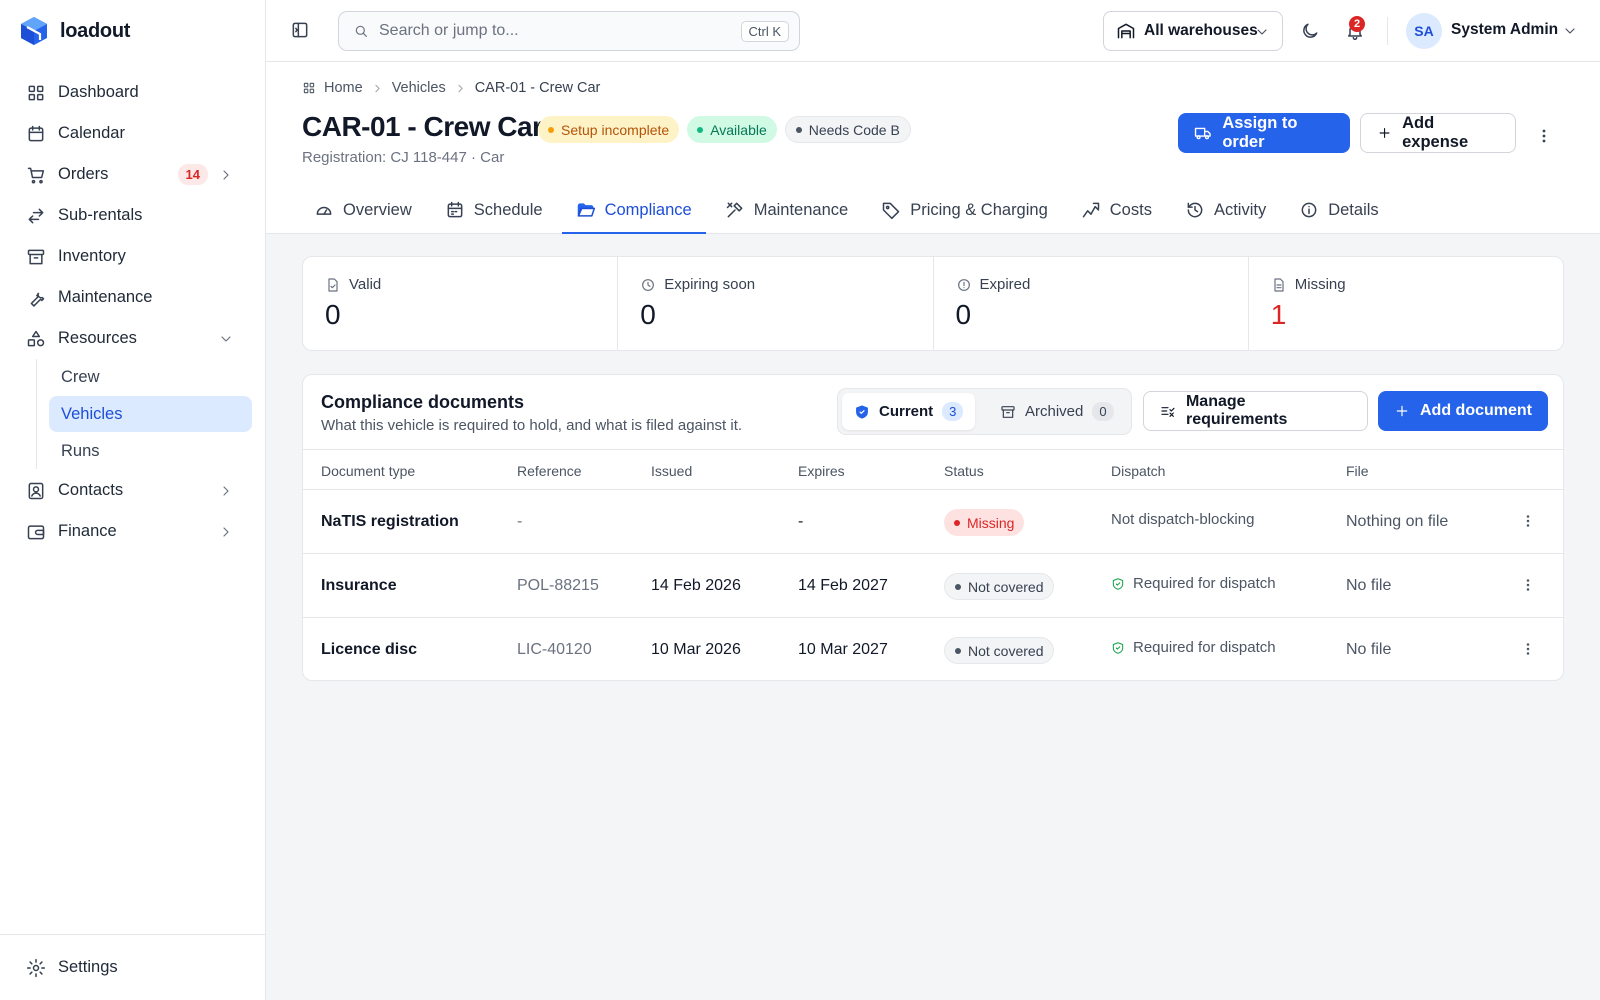 Image resolution: width=1600 pixels, height=1000 pixels. What do you see at coordinates (1130, 209) in the screenshot?
I see `tab-label: Costs` at bounding box center [1130, 209].